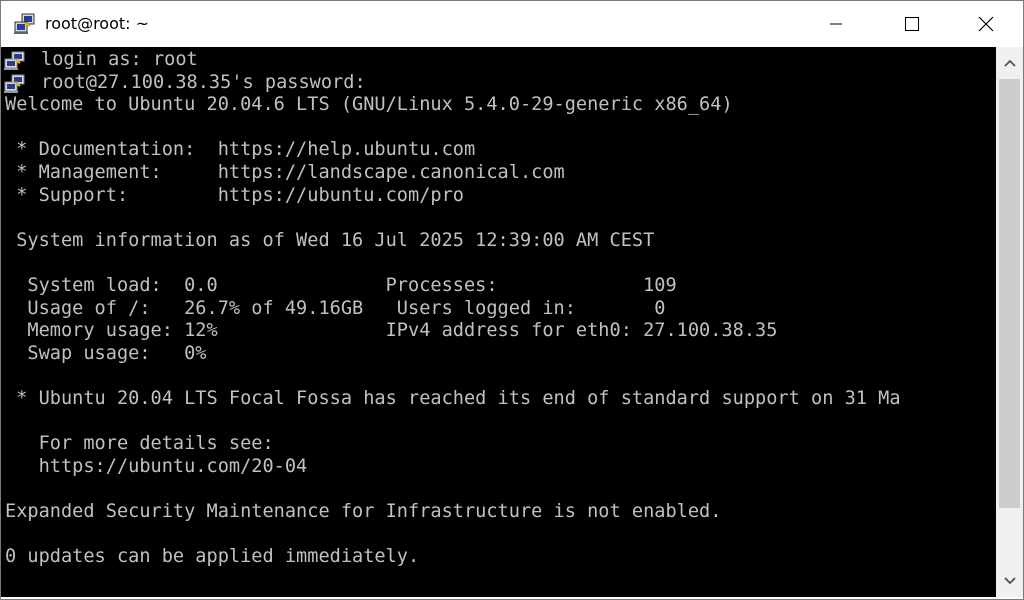 This screenshot has height=600, width=1024. What do you see at coordinates (234, 195) in the screenshot?
I see `terminal-line-text: * Support: https://ubuntu.com/pro` at bounding box center [234, 195].